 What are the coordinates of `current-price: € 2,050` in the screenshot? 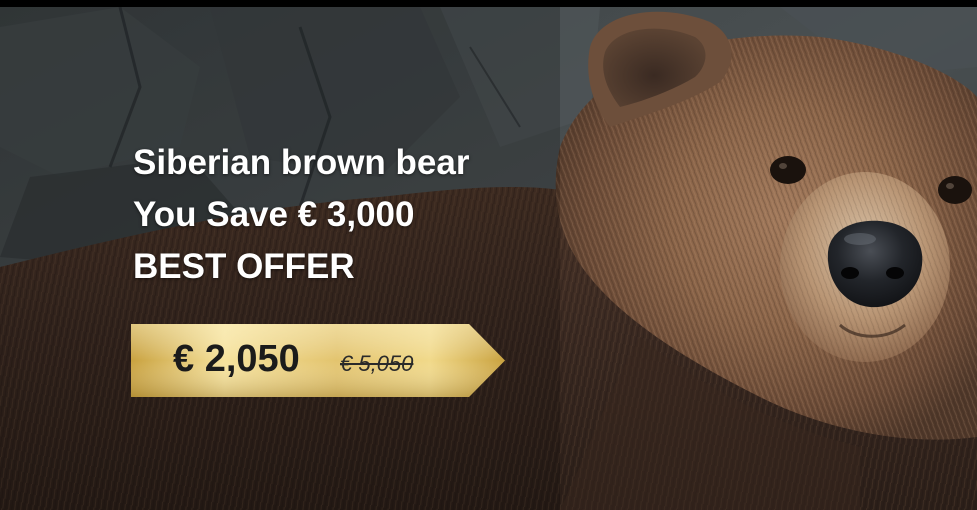 It's located at (236, 359).